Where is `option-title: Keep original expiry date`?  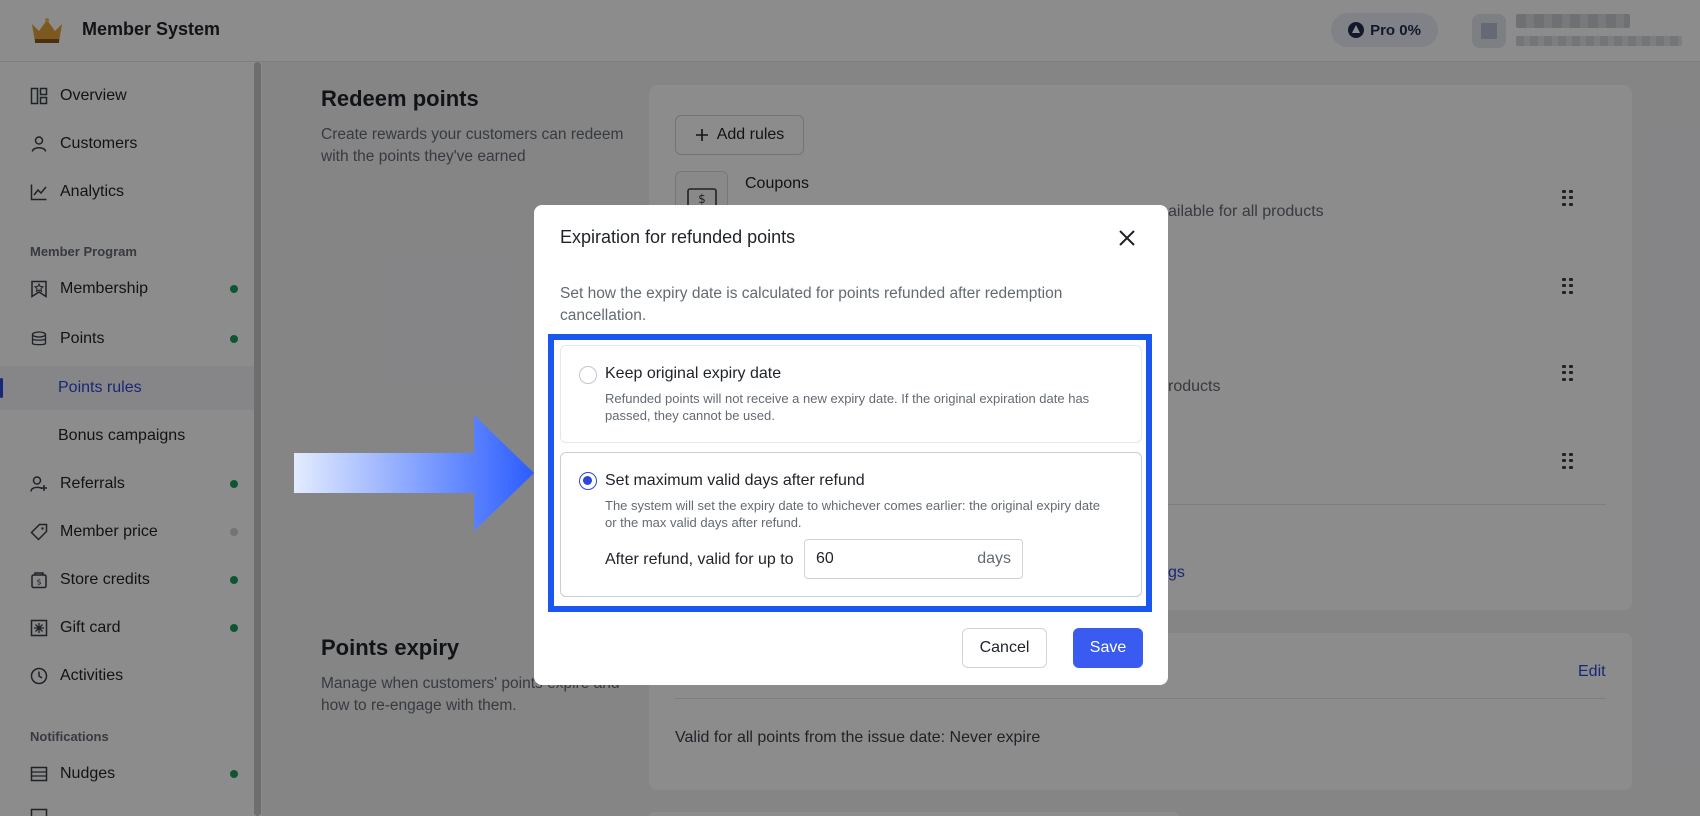 option-title: Keep original expiry date is located at coordinates (693, 373).